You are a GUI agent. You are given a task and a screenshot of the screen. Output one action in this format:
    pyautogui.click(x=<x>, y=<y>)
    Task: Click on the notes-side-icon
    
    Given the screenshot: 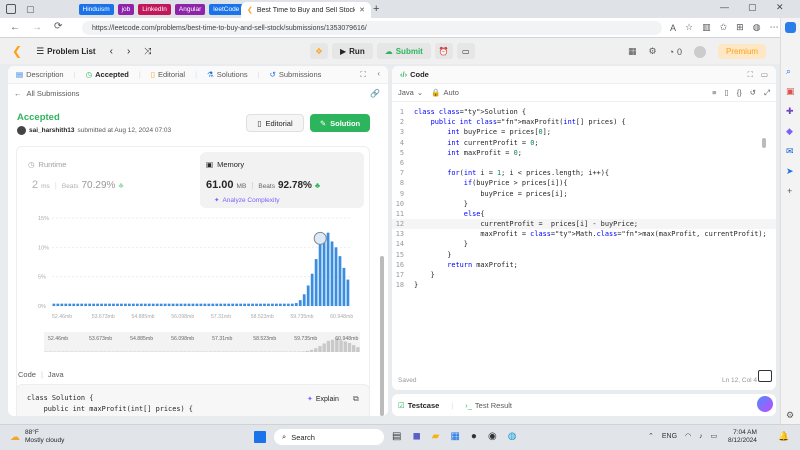 What is the action you would take?
    pyautogui.click(x=765, y=376)
    